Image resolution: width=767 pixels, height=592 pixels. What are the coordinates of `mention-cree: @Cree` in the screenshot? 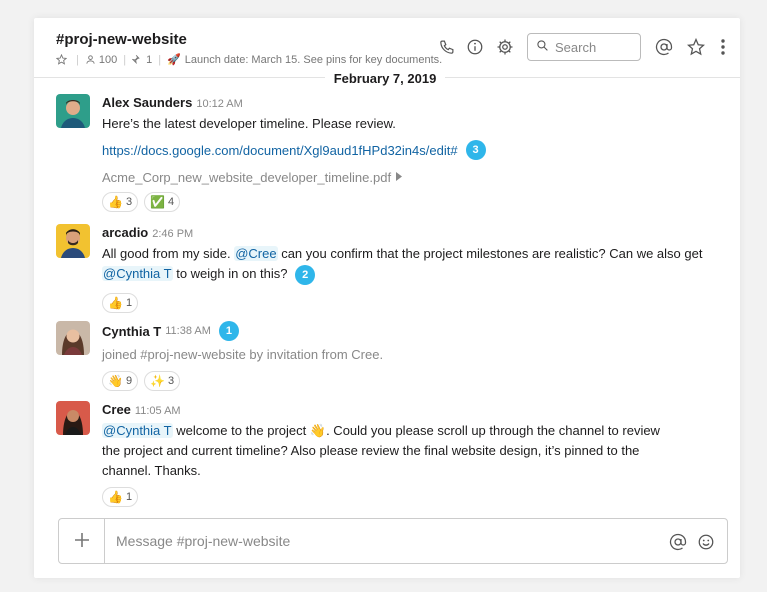 It's located at (256, 253).